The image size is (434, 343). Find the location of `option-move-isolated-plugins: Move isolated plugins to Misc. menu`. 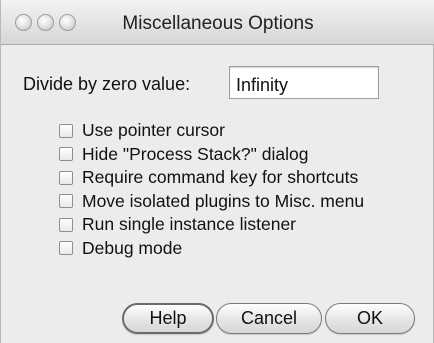

option-move-isolated-plugins: Move isolated plugins to Misc. menu is located at coordinates (211, 202).